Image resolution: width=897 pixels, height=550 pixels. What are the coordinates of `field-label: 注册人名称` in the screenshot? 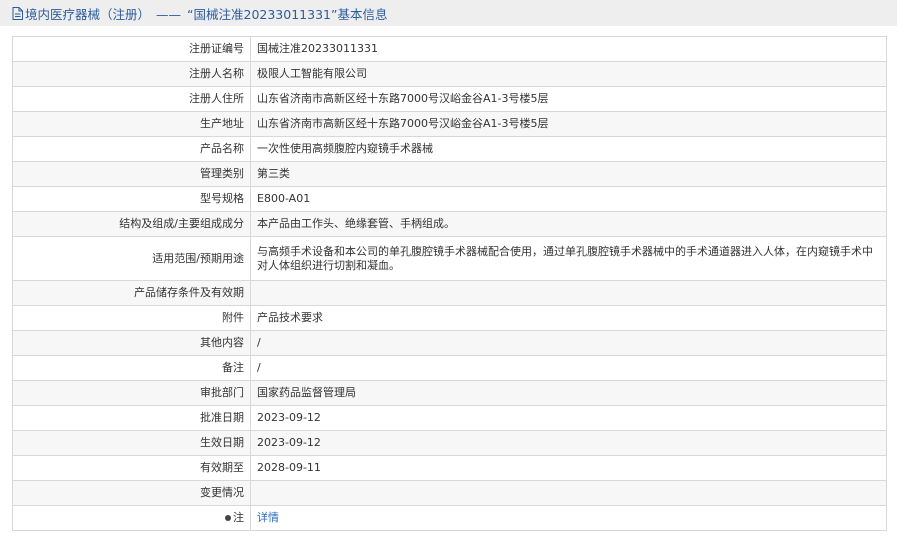 It's located at (131, 74).